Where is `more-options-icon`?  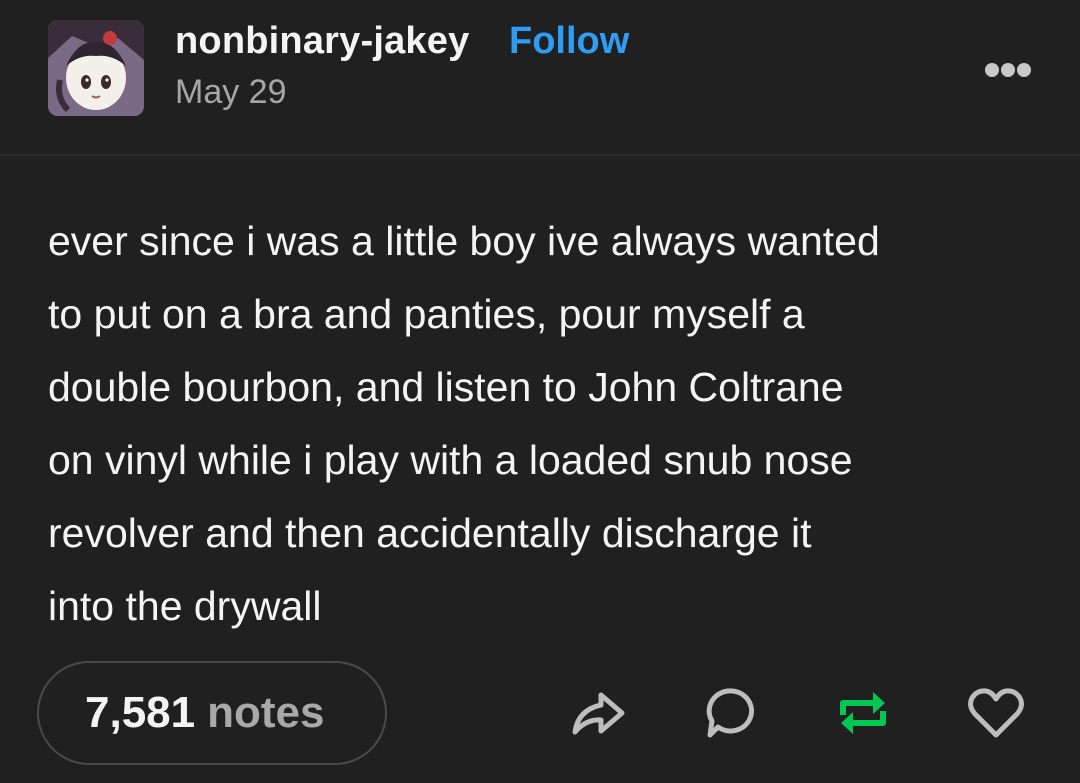
more-options-icon is located at coordinates (1008, 70).